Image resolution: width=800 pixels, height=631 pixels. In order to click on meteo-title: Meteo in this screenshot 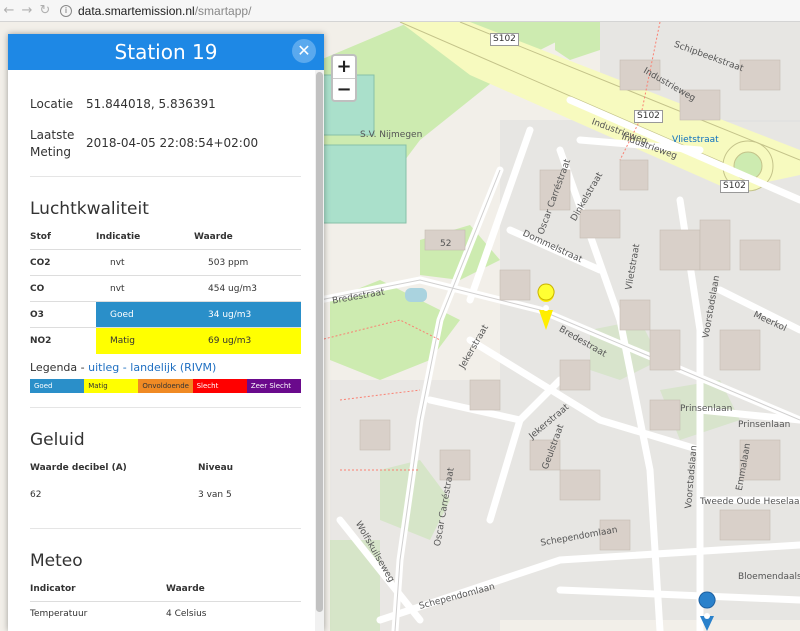, I will do `click(56, 560)`.